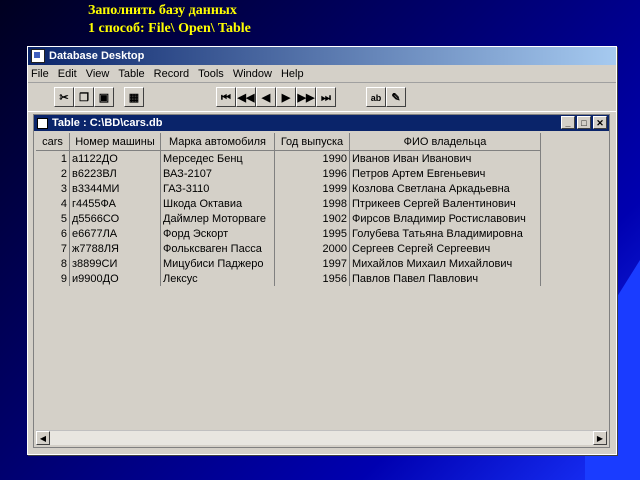 The height and width of the screenshot is (480, 640). Describe the element at coordinates (38, 56) in the screenshot. I see `app-icon` at that location.